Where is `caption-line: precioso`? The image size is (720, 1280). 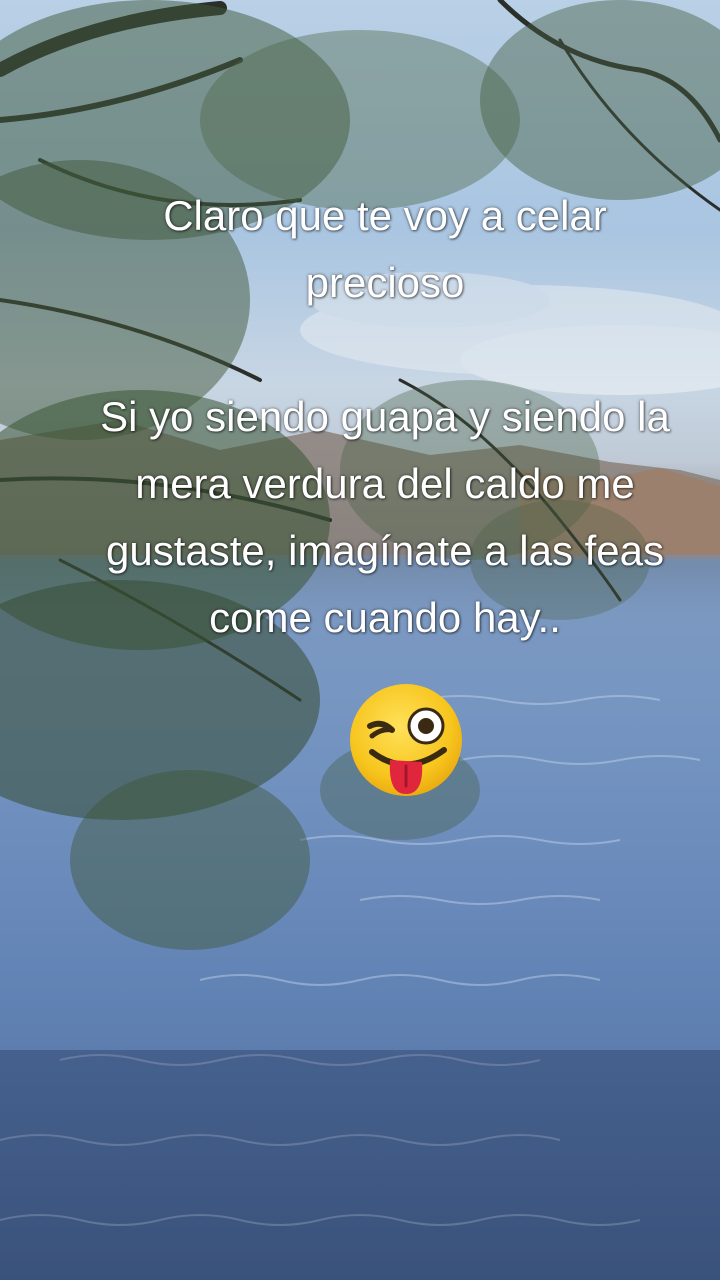
caption-line: precioso is located at coordinates (385, 282).